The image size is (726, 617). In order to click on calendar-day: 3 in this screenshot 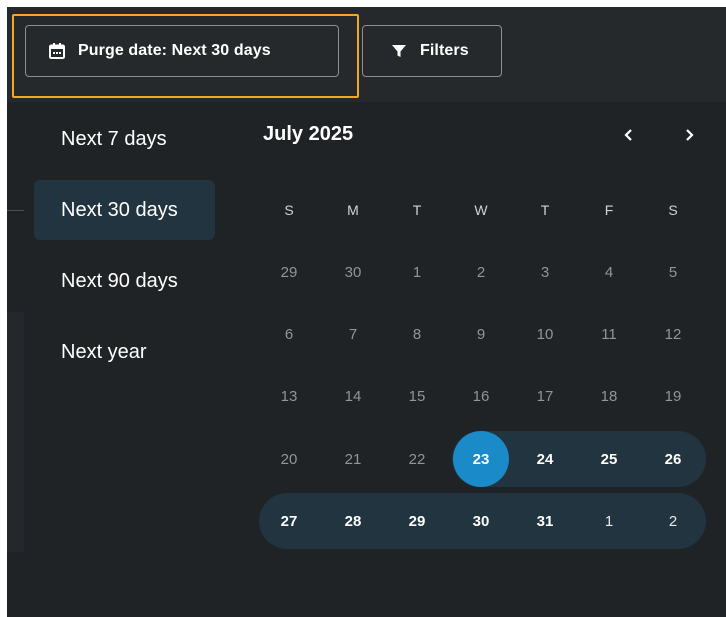, I will do `click(545, 272)`.